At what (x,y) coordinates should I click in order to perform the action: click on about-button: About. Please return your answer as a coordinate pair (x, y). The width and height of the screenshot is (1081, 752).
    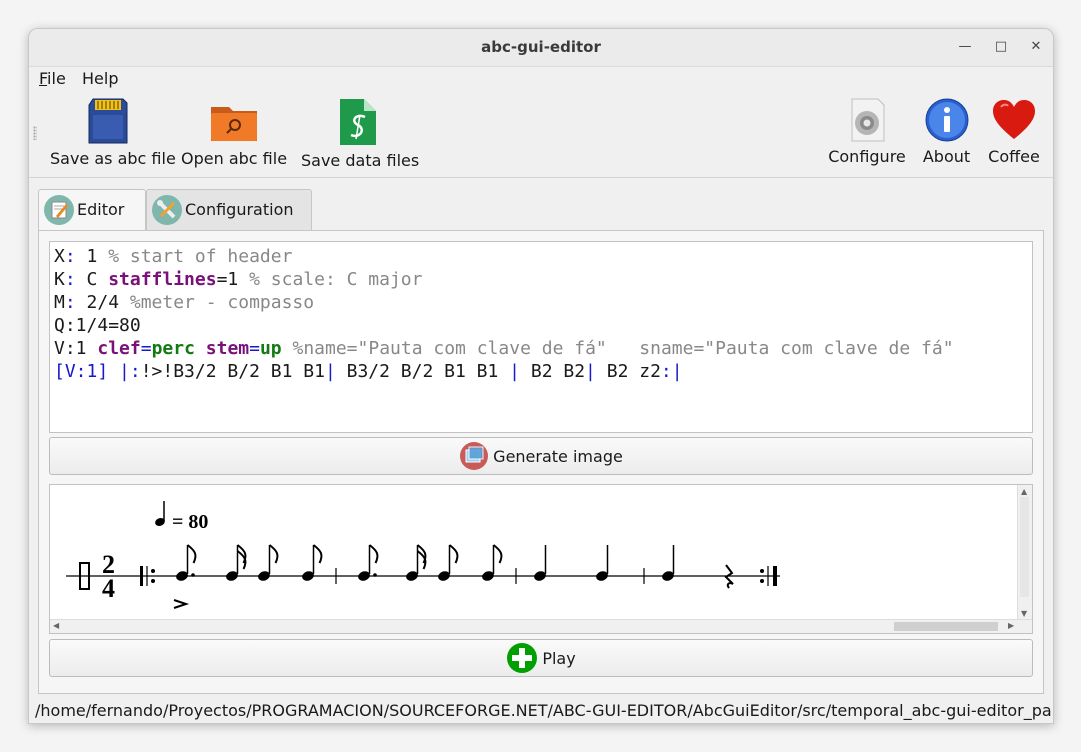
    Looking at the image, I should click on (946, 131).